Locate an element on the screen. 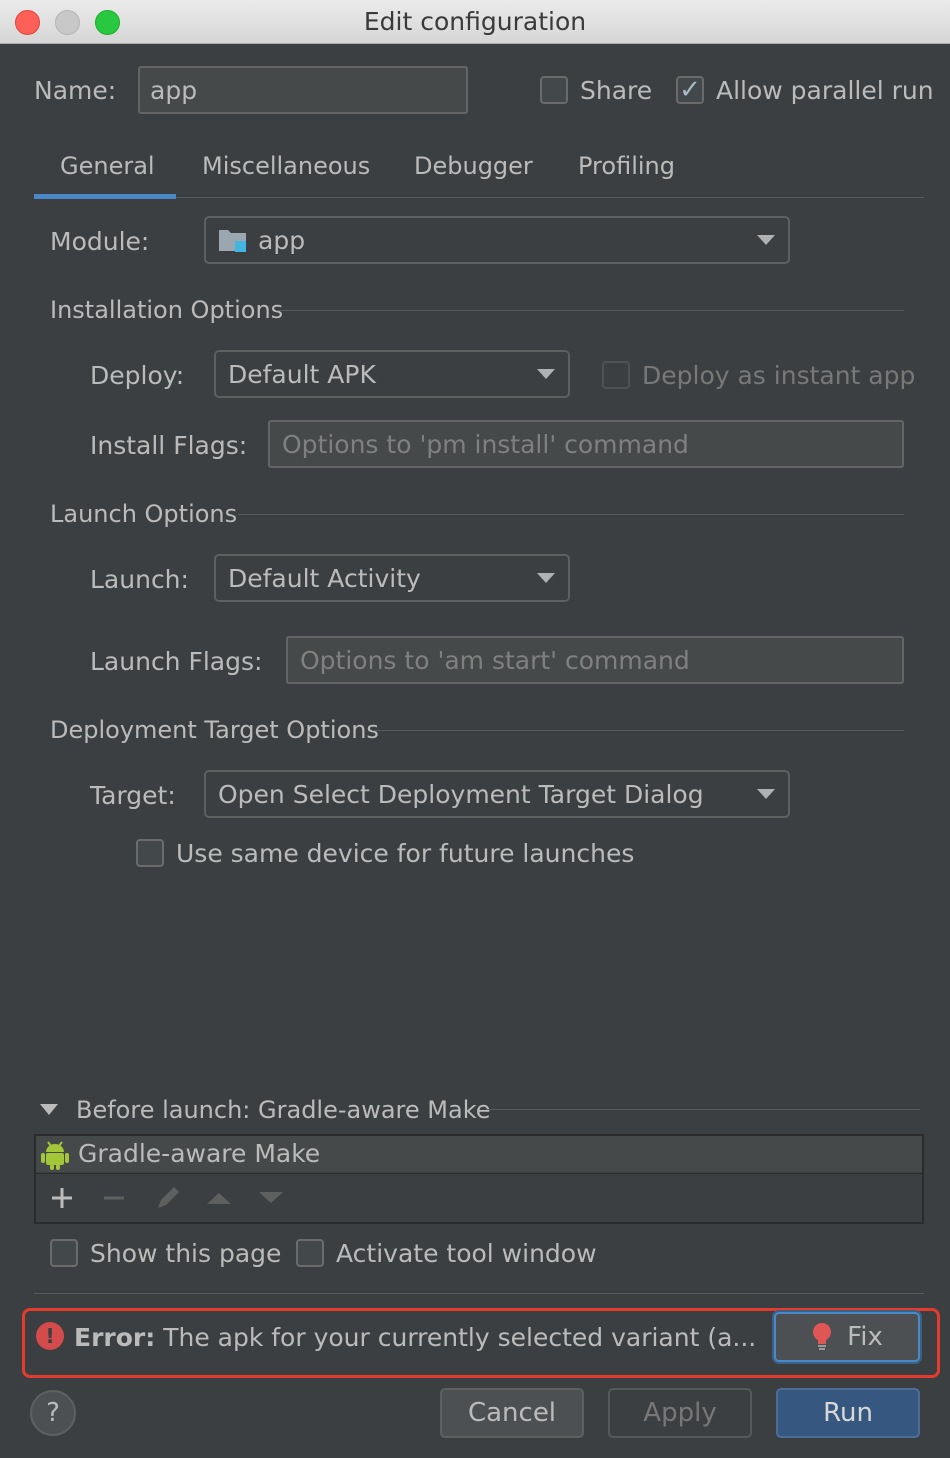 The width and height of the screenshot is (950, 1458). help-icon: ? is located at coordinates (53, 1413).